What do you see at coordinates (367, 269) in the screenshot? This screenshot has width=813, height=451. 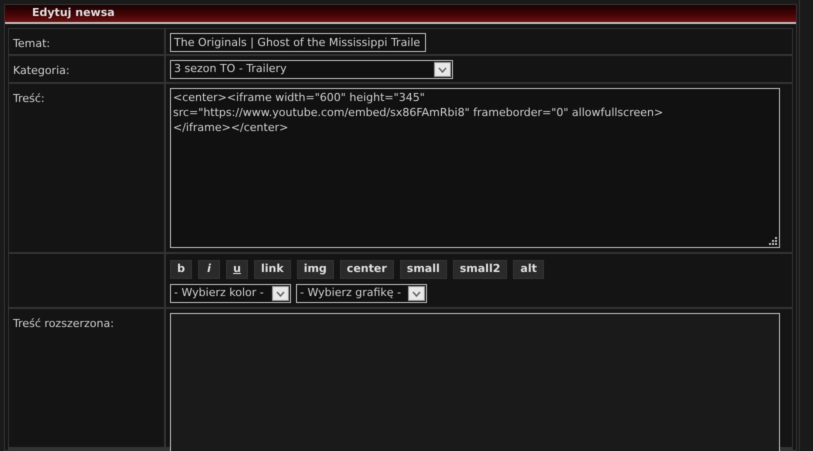 I see `format-button: center` at bounding box center [367, 269].